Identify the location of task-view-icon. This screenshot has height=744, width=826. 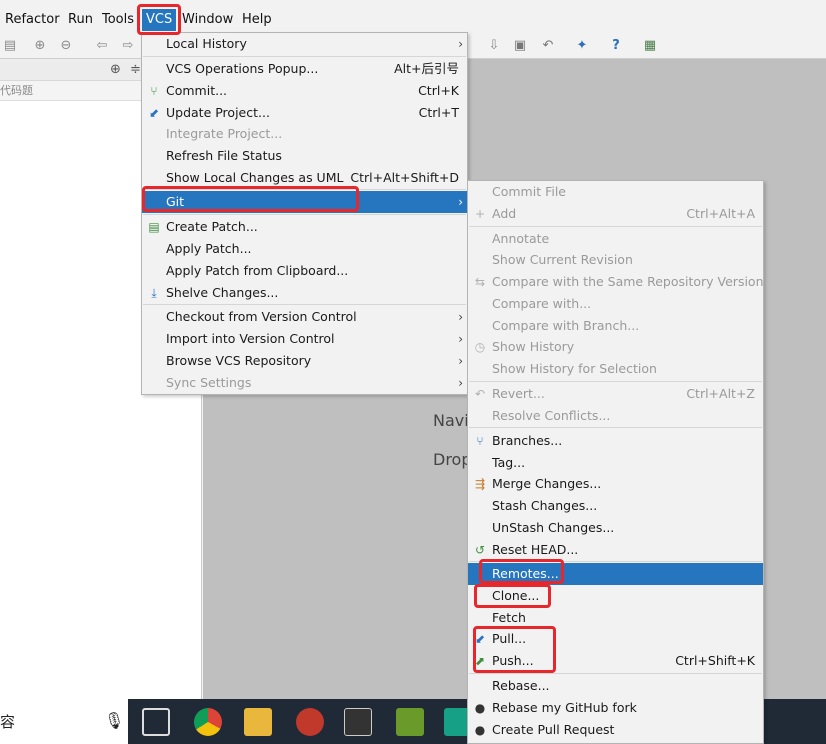
(156, 722).